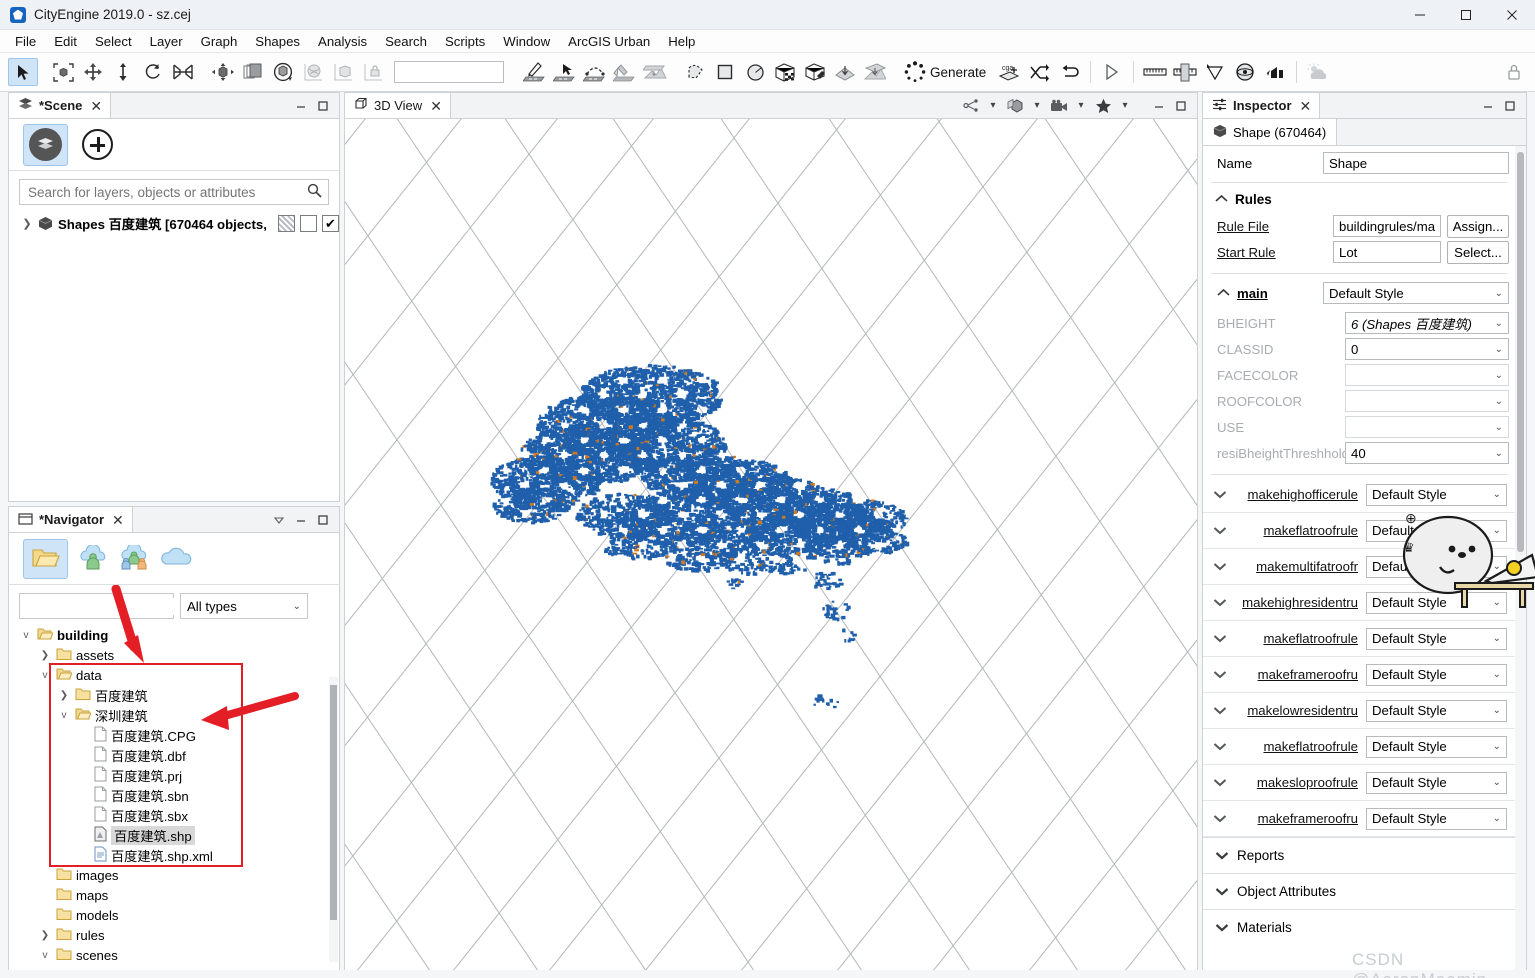 The width and height of the screenshot is (1535, 978). I want to click on navigator-search-field, so click(115, 606).